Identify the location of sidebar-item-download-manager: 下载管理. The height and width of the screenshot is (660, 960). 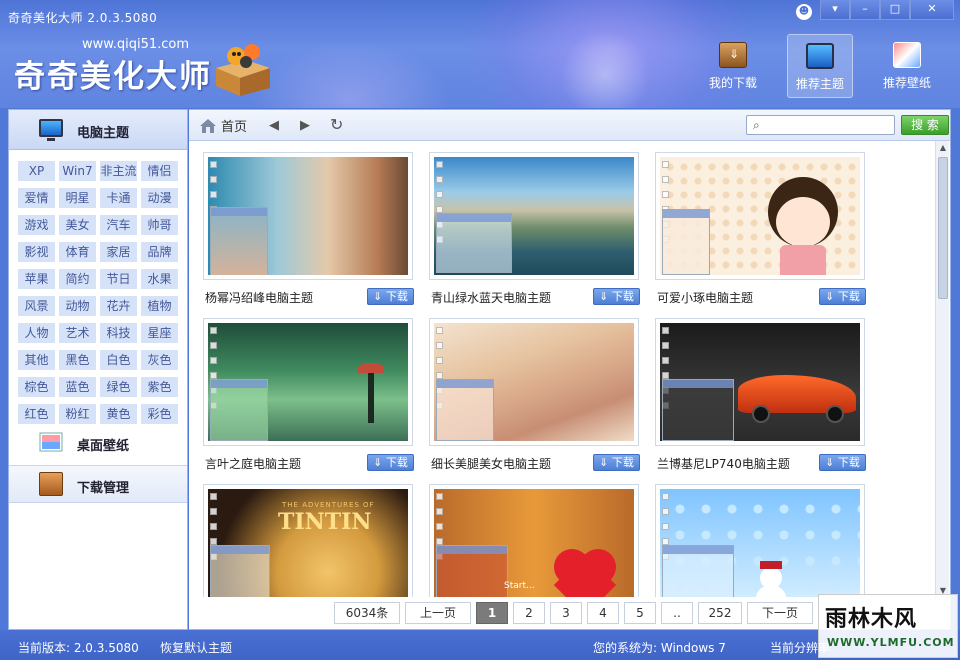
(98, 484).